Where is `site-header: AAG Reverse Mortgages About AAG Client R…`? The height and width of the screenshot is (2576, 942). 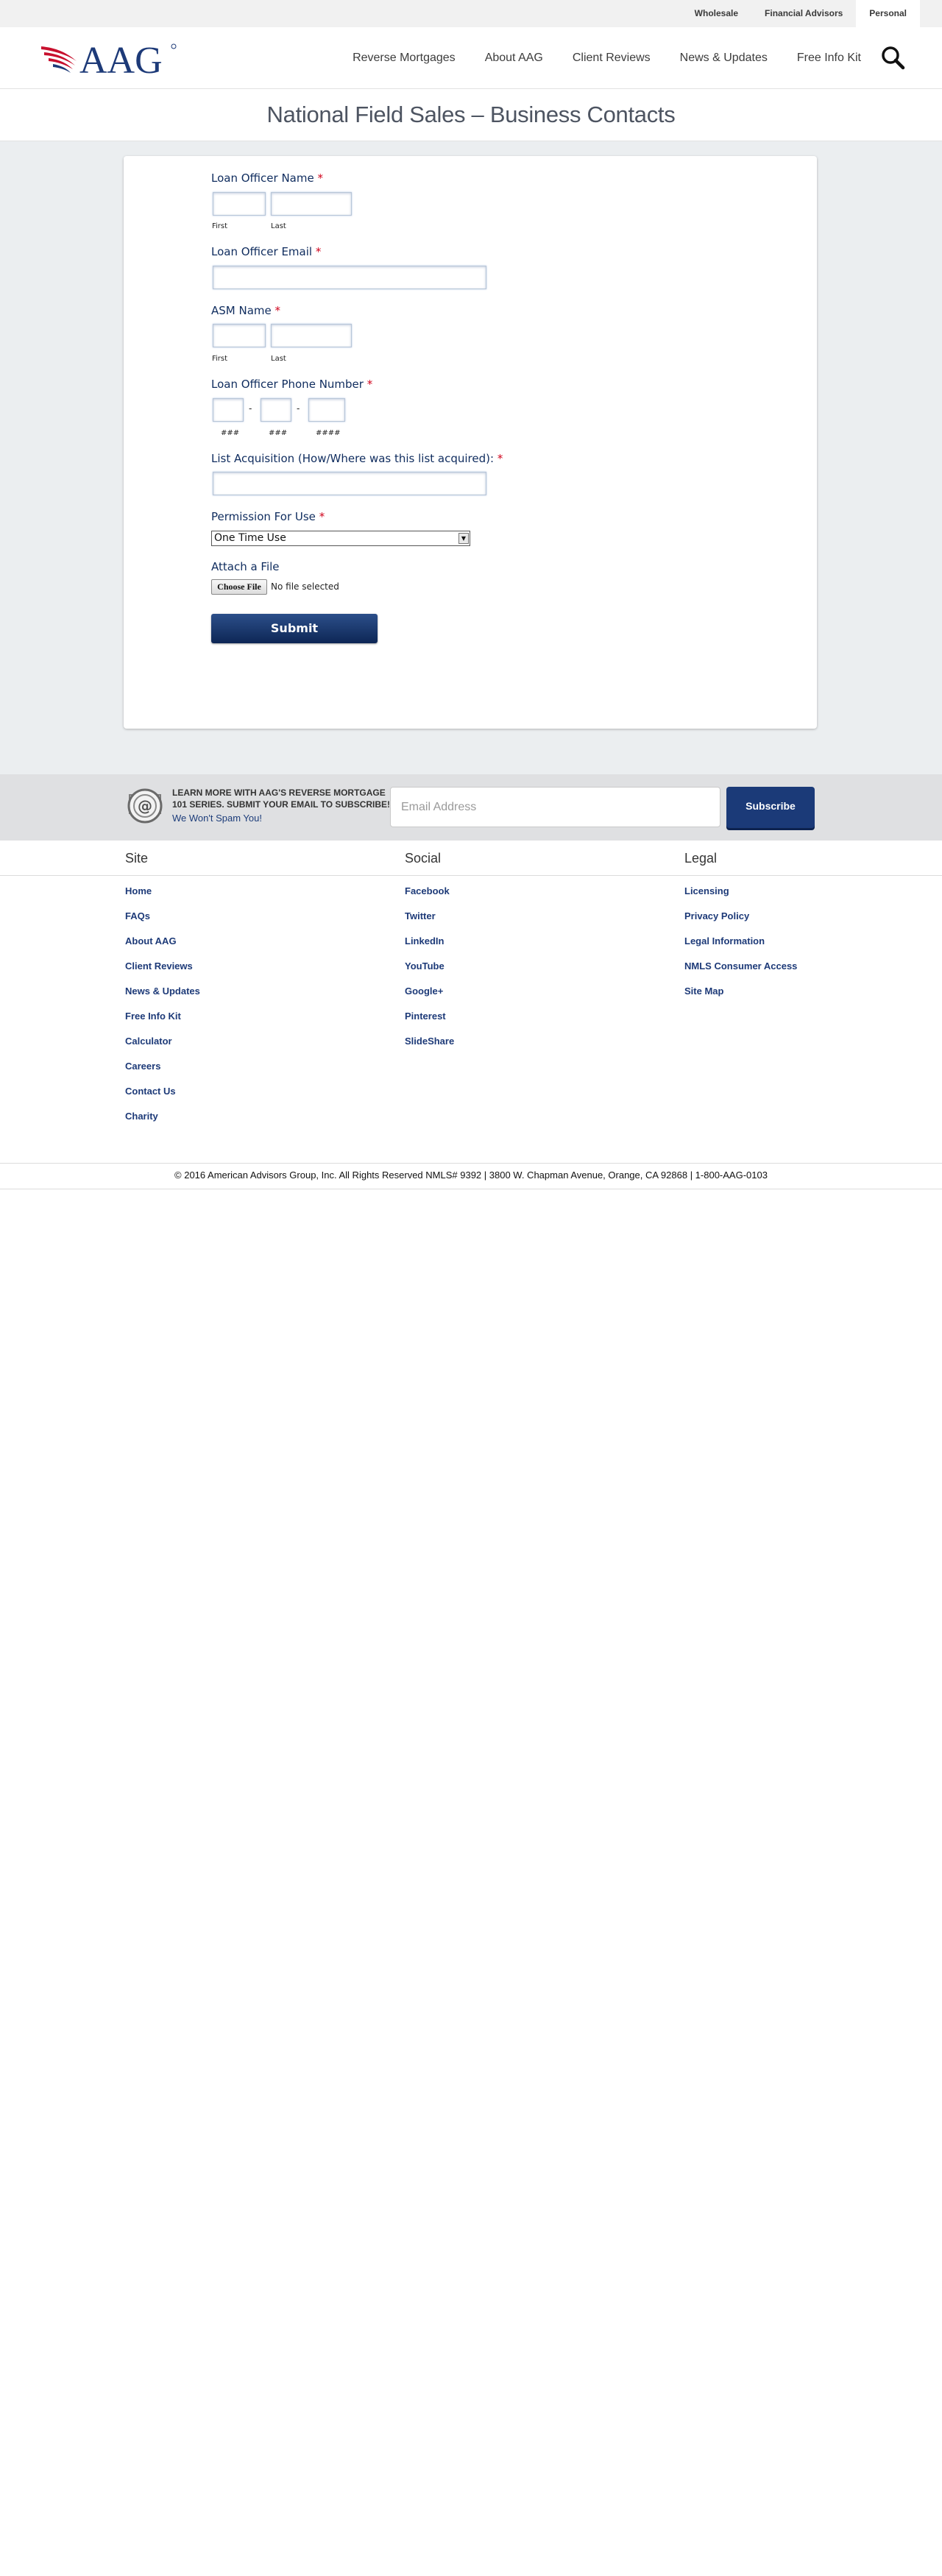
site-header: AAG Reverse Mortgages About AAG Client R… is located at coordinates (471, 58).